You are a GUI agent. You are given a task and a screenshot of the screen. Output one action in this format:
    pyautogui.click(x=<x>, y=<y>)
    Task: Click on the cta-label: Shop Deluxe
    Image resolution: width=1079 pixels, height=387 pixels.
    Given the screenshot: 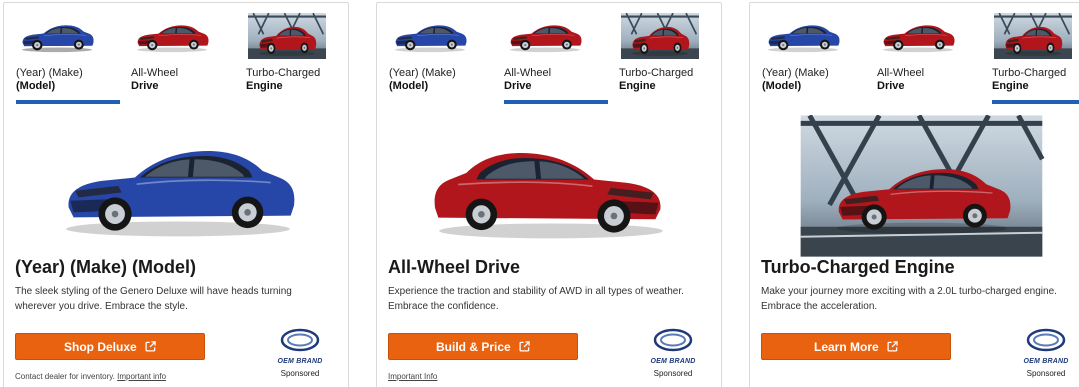 What is the action you would take?
    pyautogui.click(x=100, y=347)
    